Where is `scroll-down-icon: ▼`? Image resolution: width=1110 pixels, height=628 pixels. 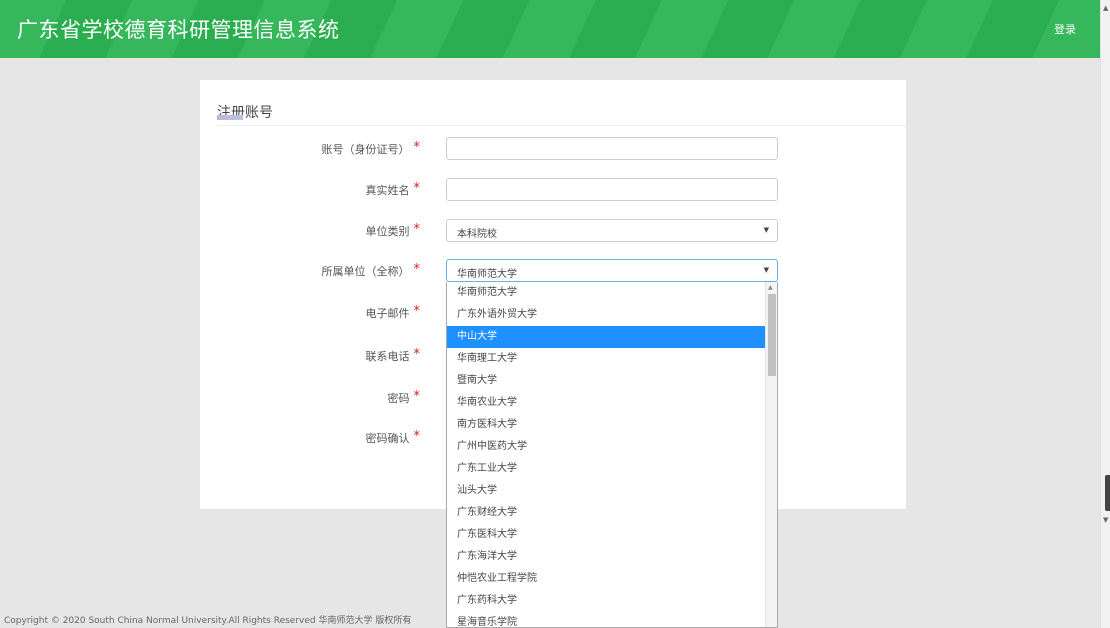
scroll-down-icon: ▼ is located at coordinates (1105, 520).